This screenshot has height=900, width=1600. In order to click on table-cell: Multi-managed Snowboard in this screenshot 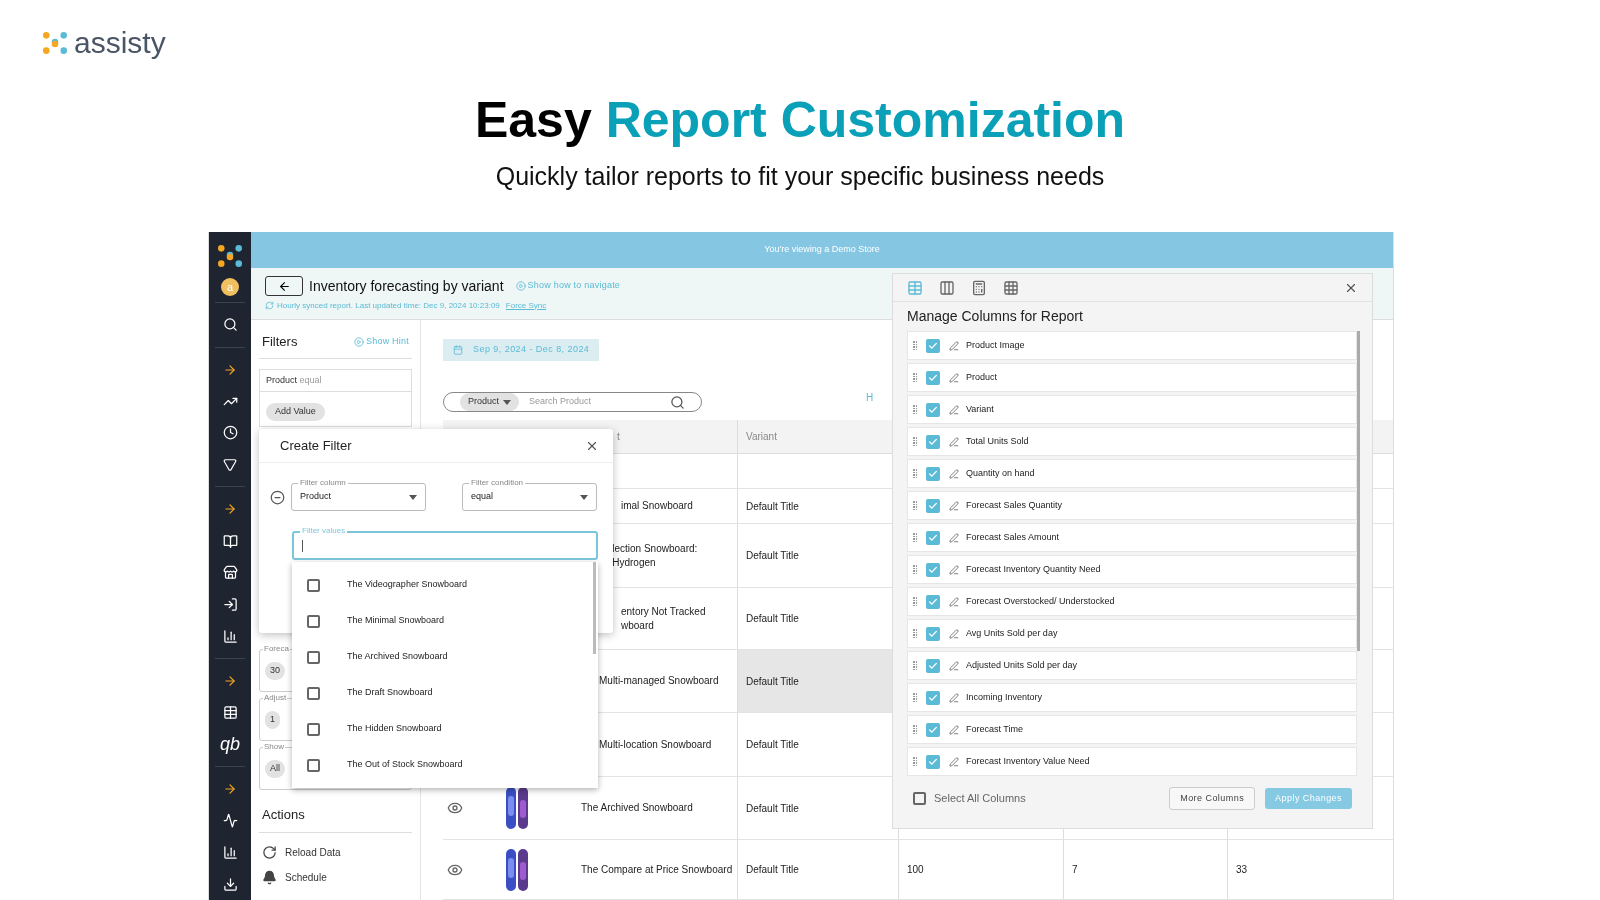, I will do `click(659, 681)`.